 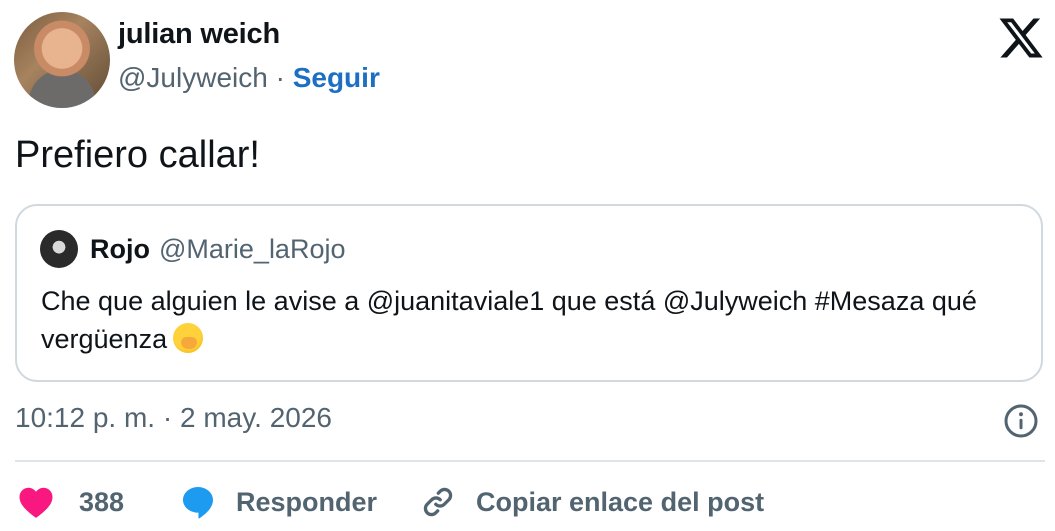 I want to click on divider, so click(x=530, y=461).